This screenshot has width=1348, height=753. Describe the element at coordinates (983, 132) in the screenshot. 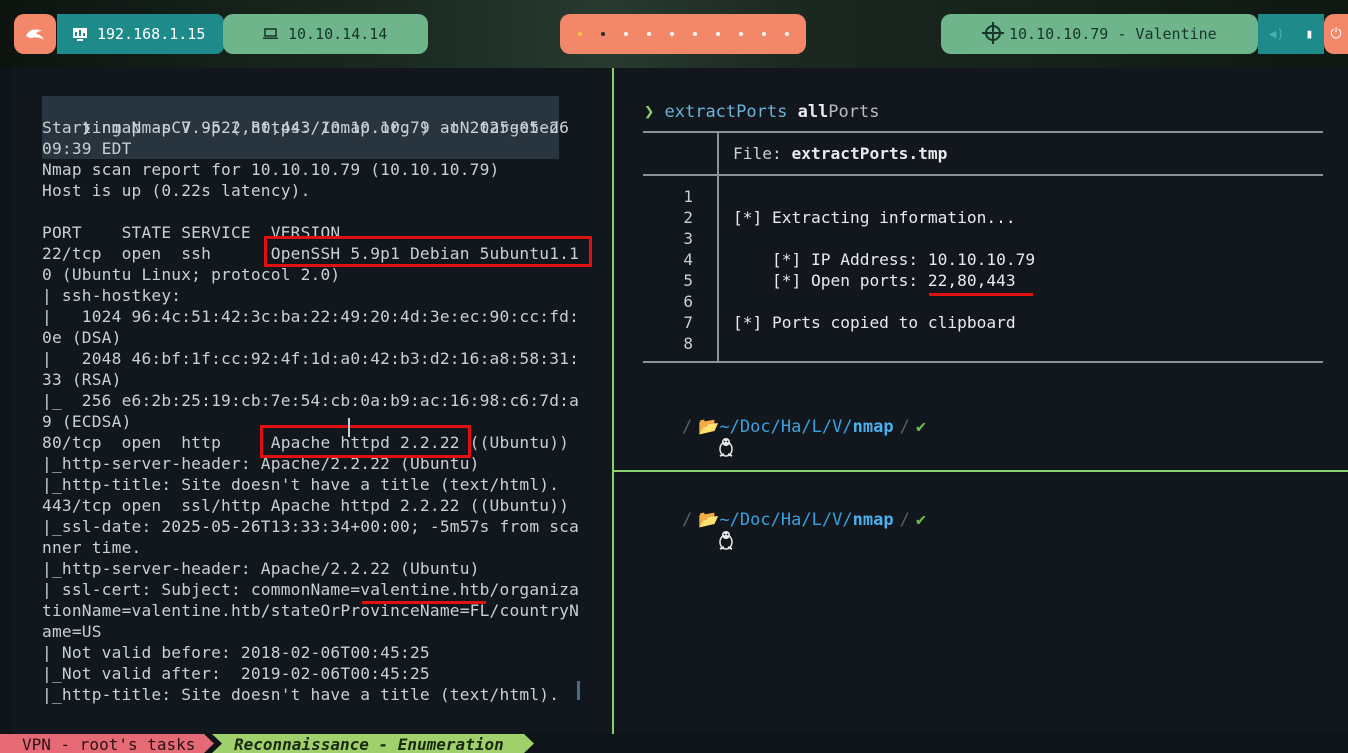

I see `bat-top-rule` at that location.